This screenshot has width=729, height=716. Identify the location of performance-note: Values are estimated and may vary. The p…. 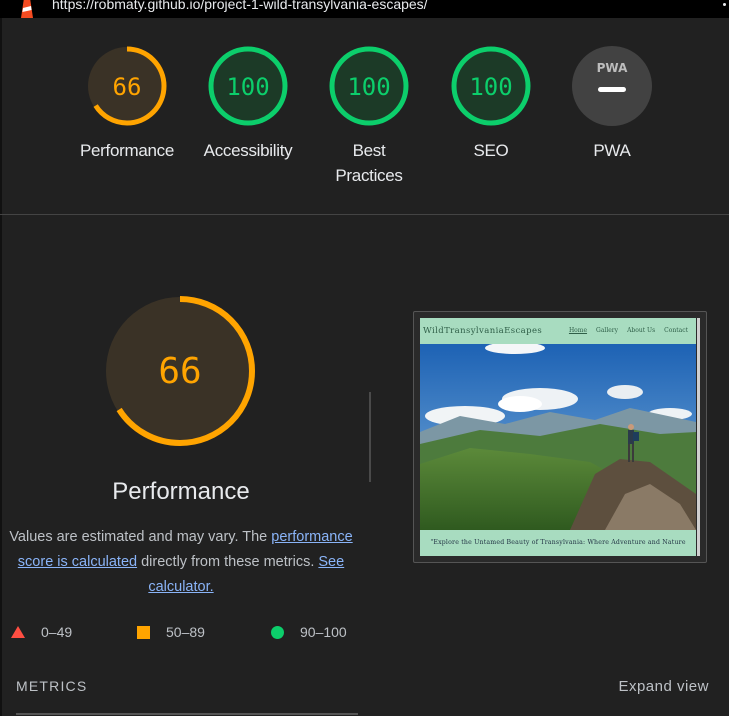
(181, 562).